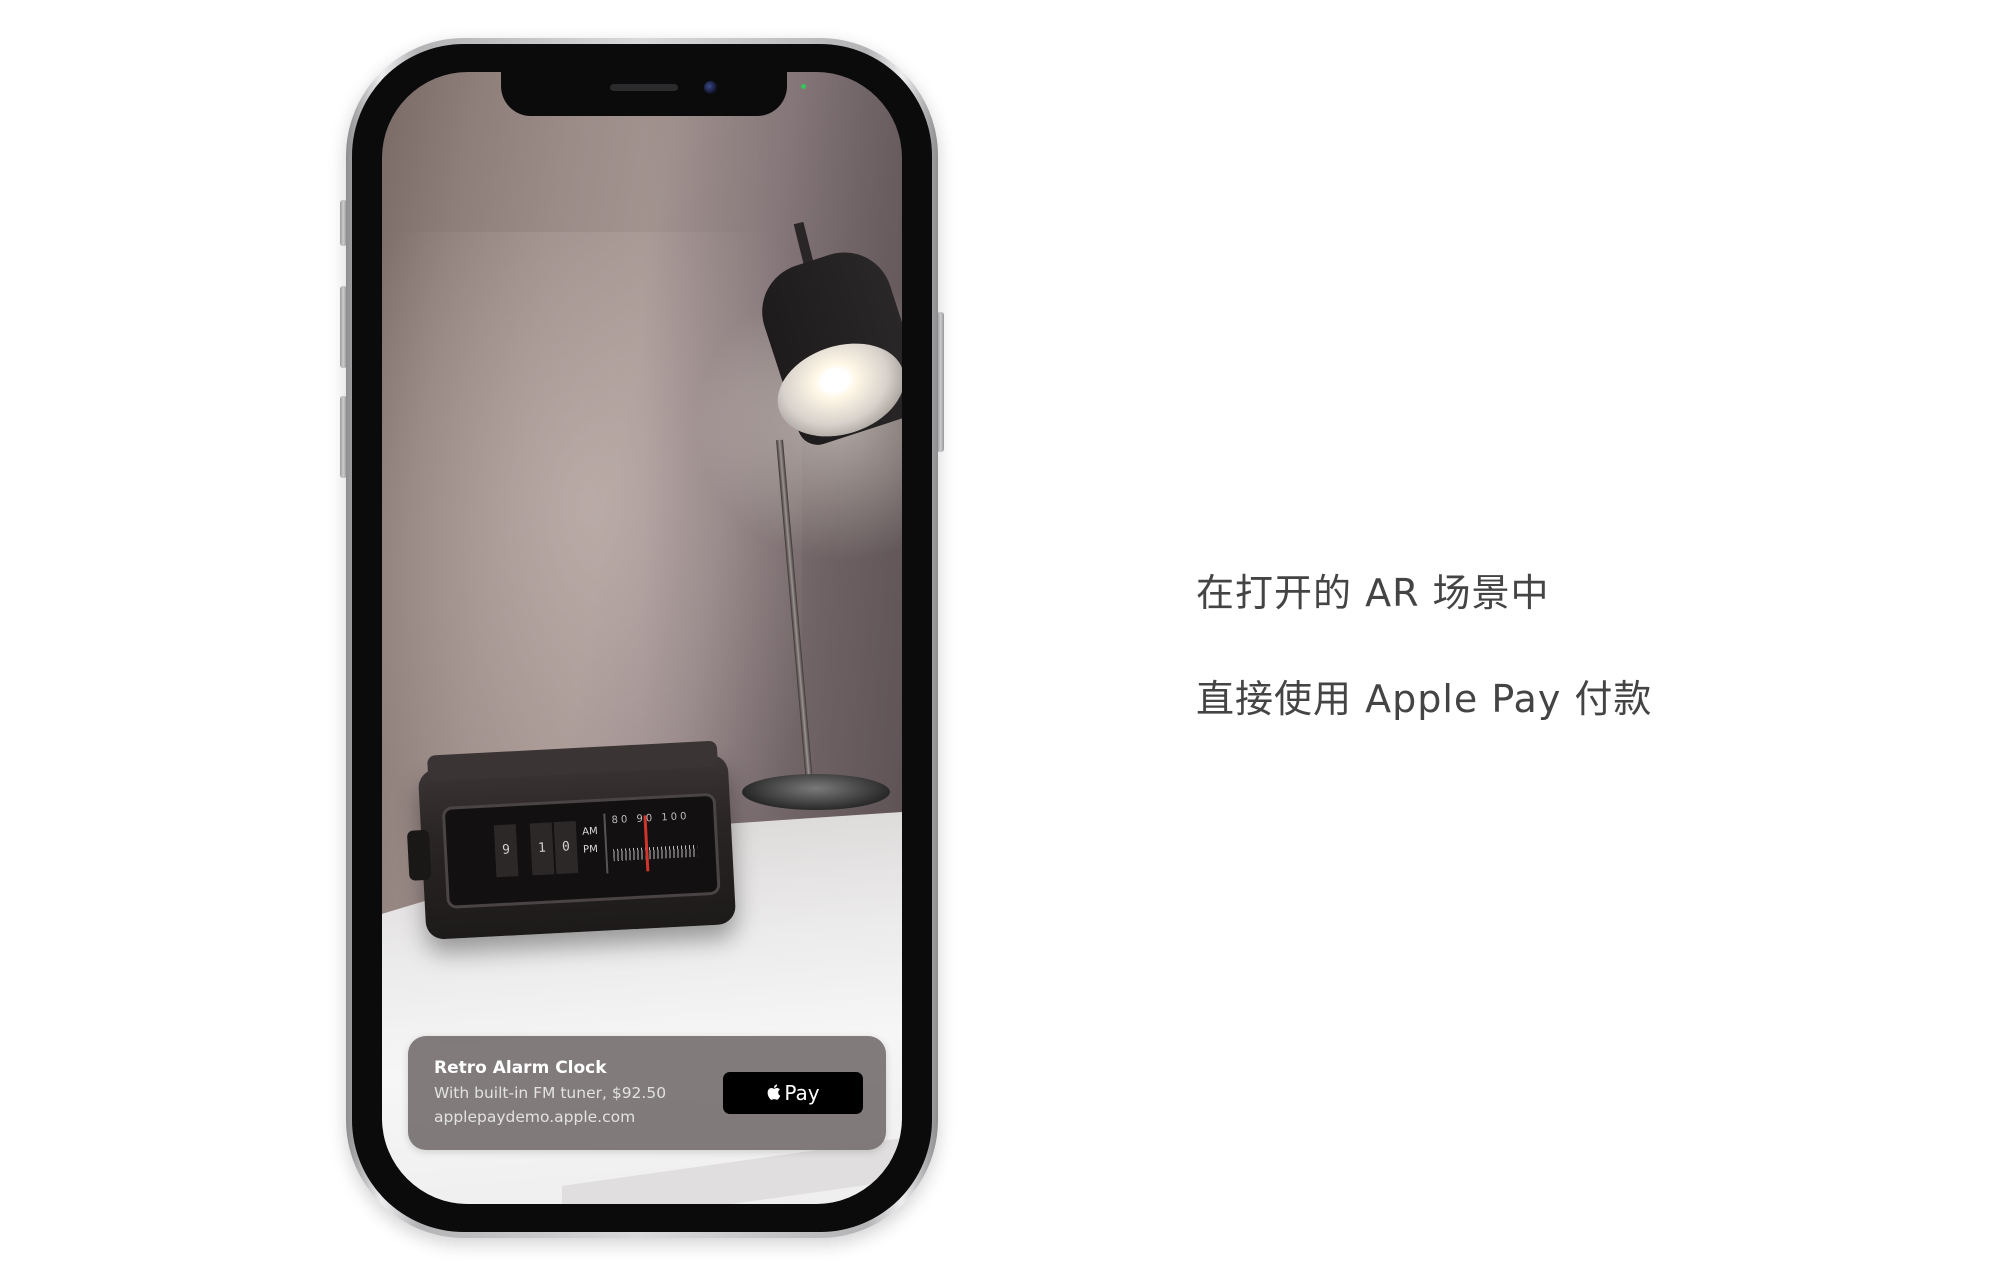 The image size is (2006, 1264). I want to click on clock-am-label: AM, so click(589, 831).